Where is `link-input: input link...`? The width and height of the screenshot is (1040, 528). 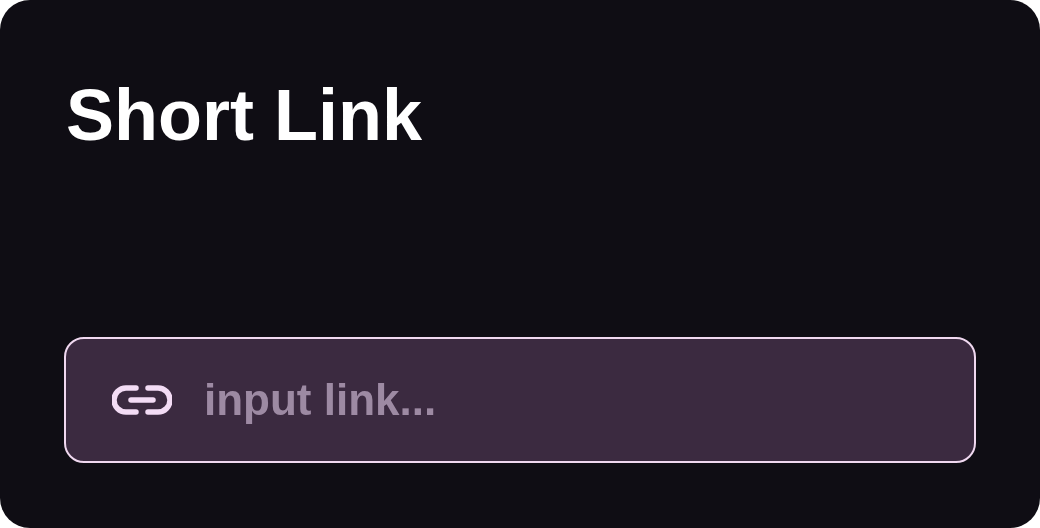 link-input: input link... is located at coordinates (589, 400).